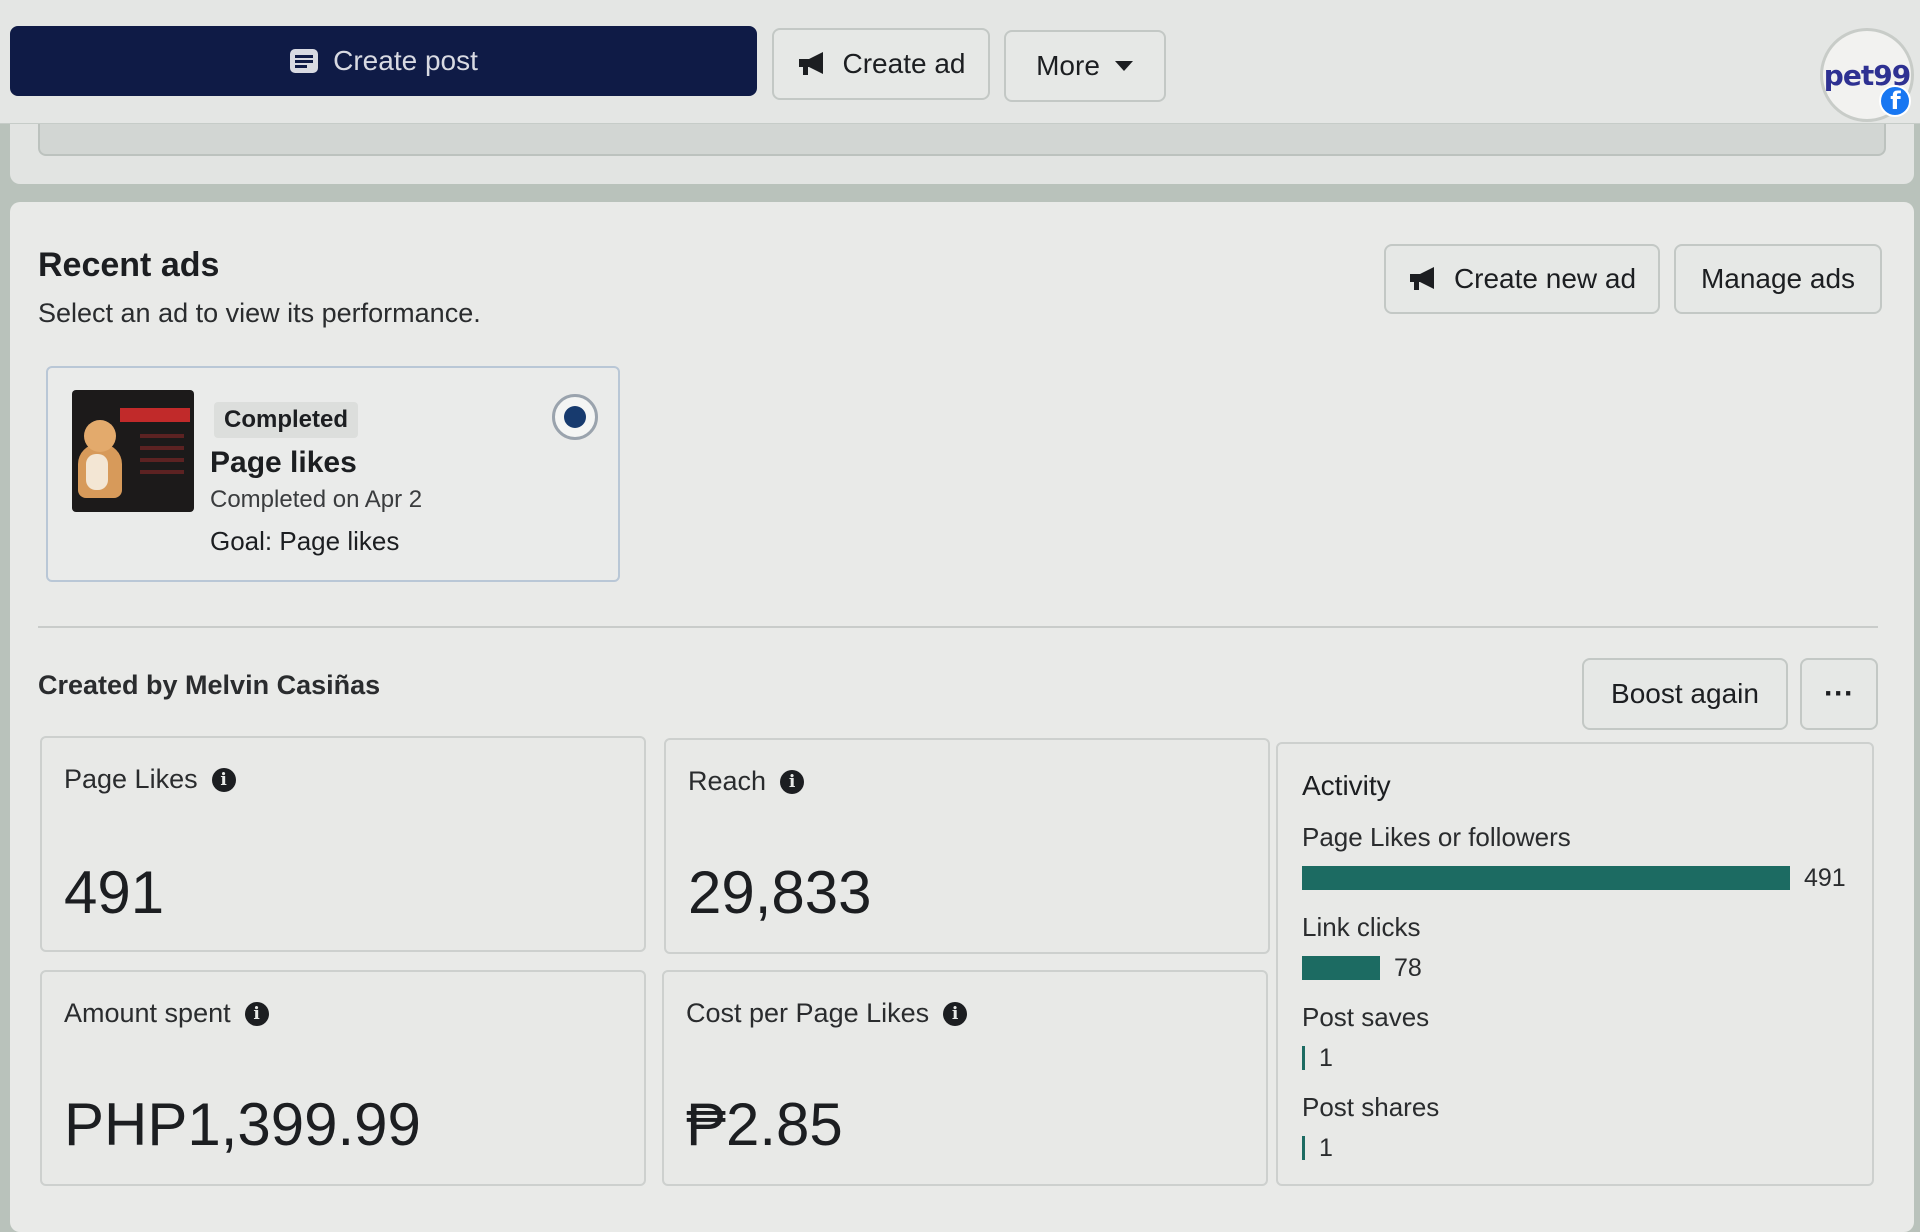 This screenshot has width=1920, height=1232. I want to click on created-by-label: Created by Melvin Casiñas, so click(209, 685).